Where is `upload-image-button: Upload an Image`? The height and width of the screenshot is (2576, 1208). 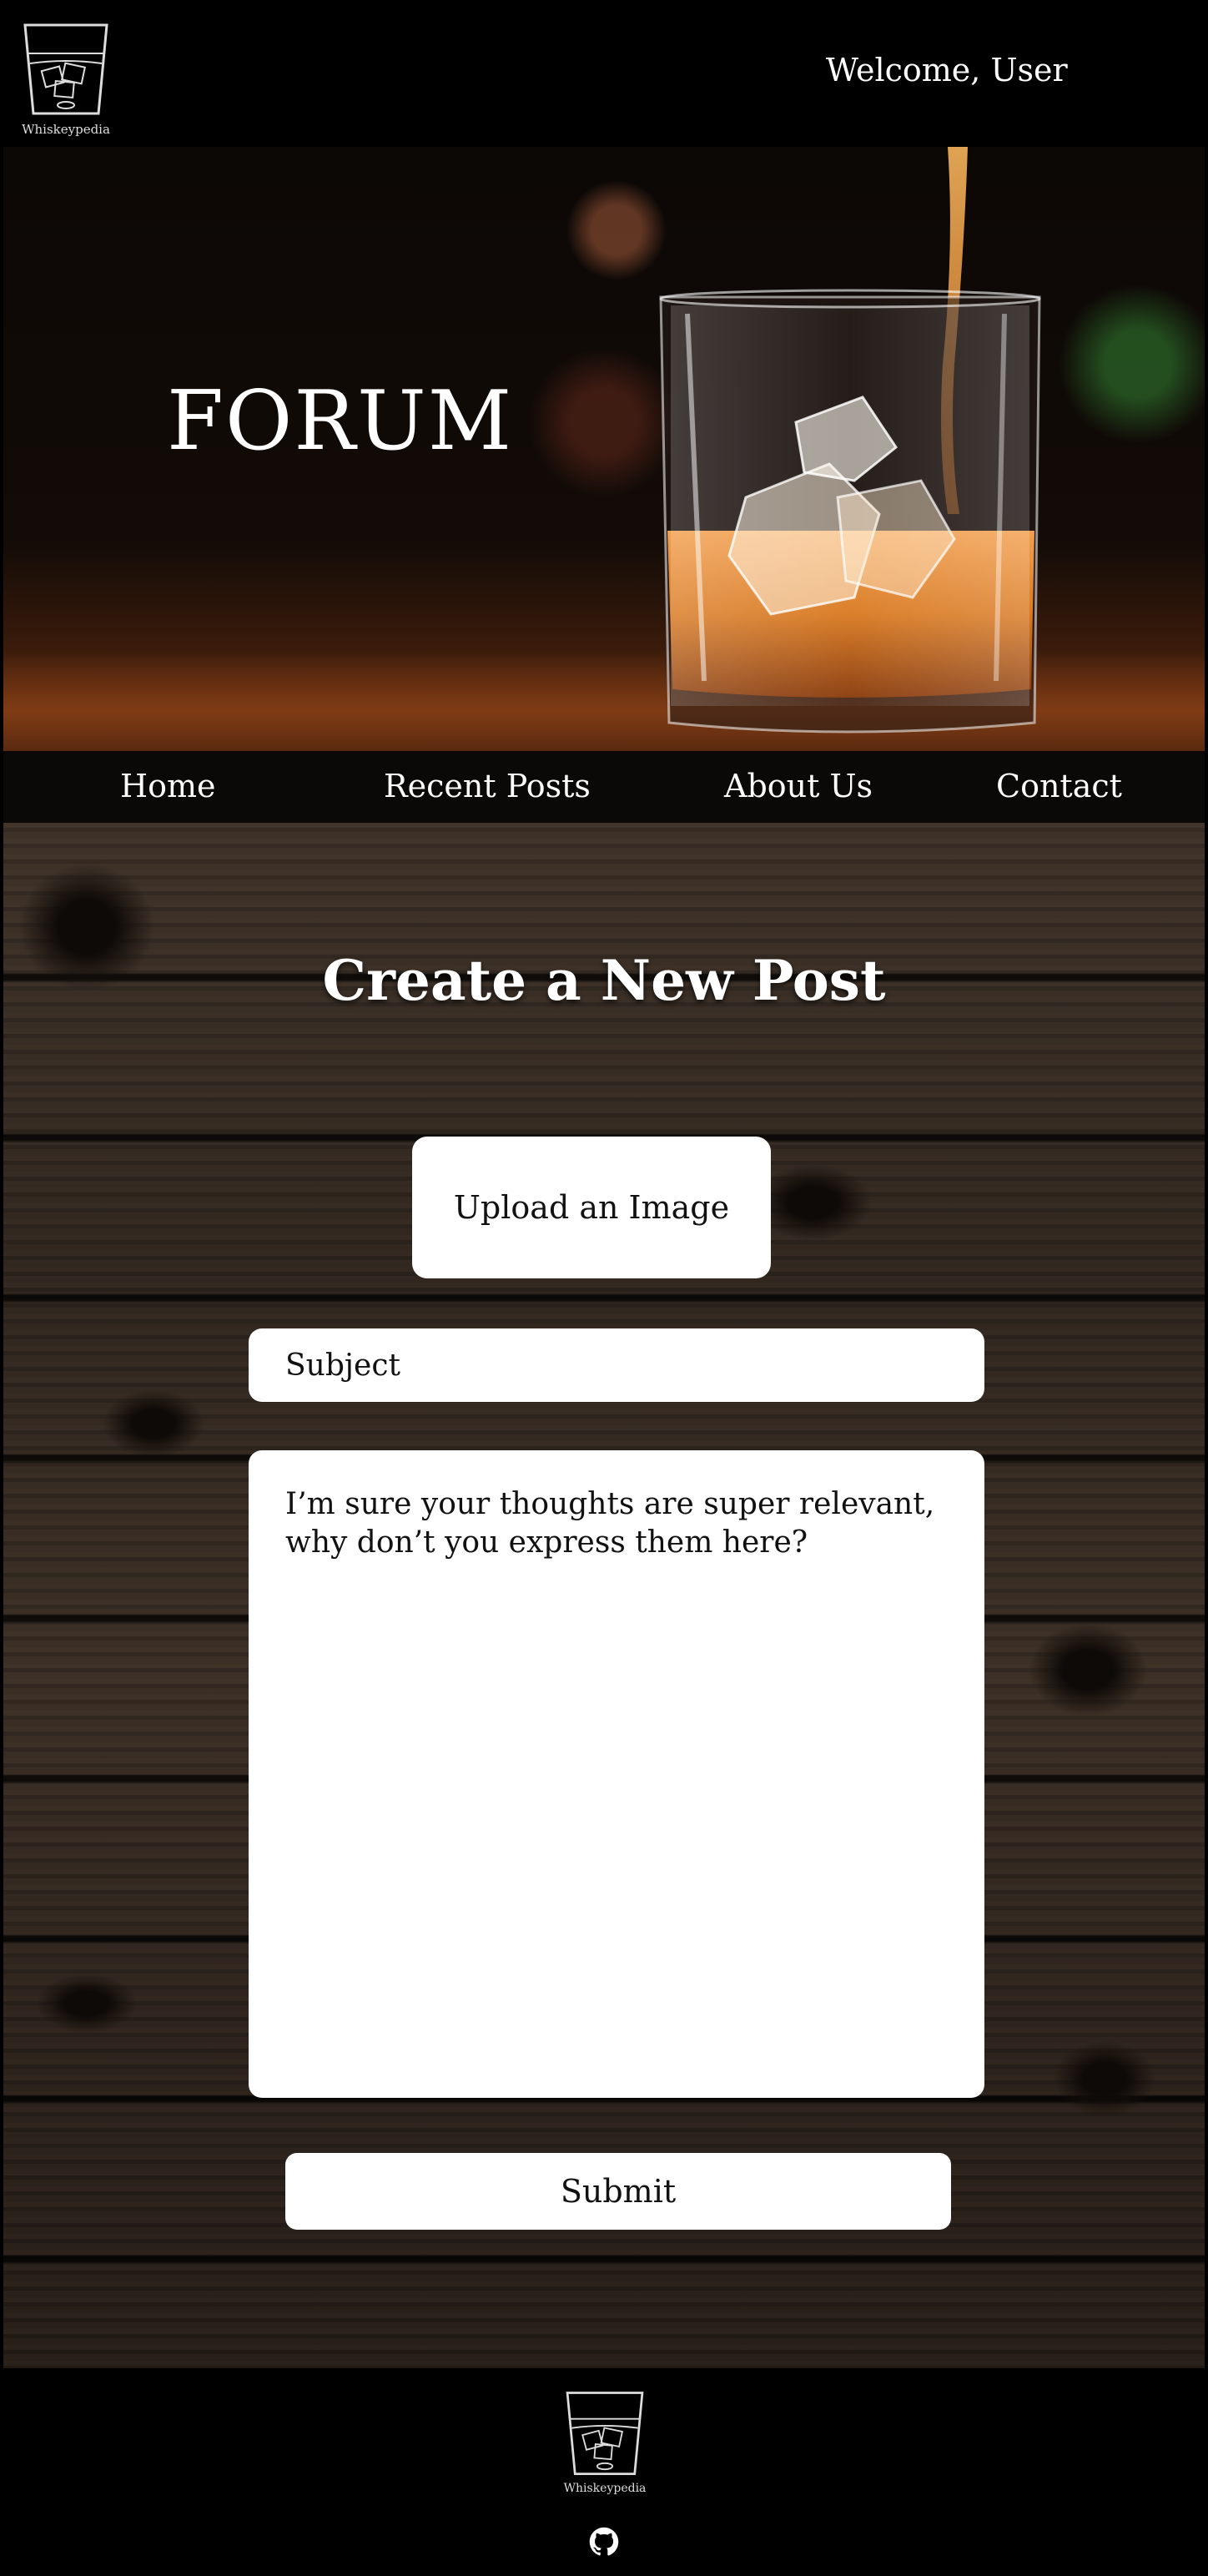 upload-image-button: Upload an Image is located at coordinates (591, 1207).